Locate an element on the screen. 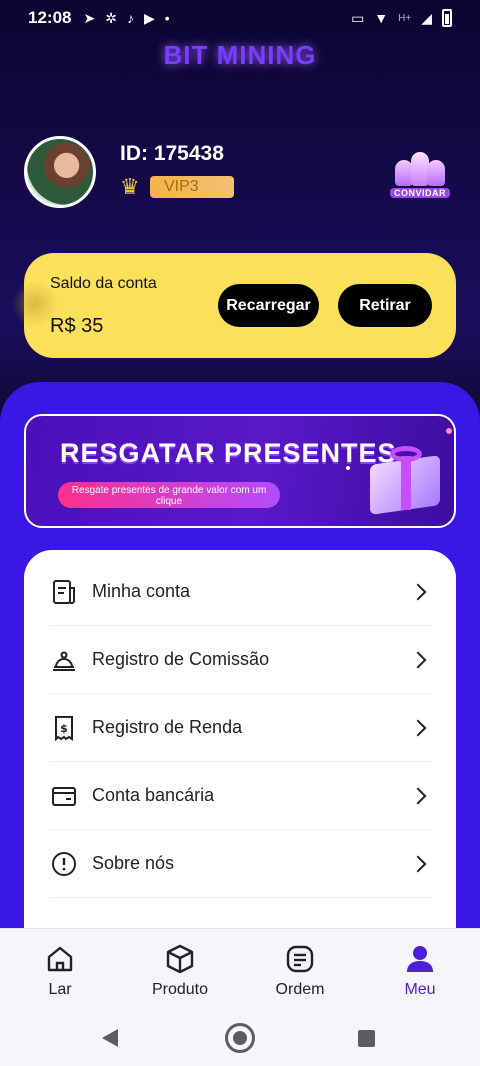  invite-label: CONVIDAR is located at coordinates (420, 193).